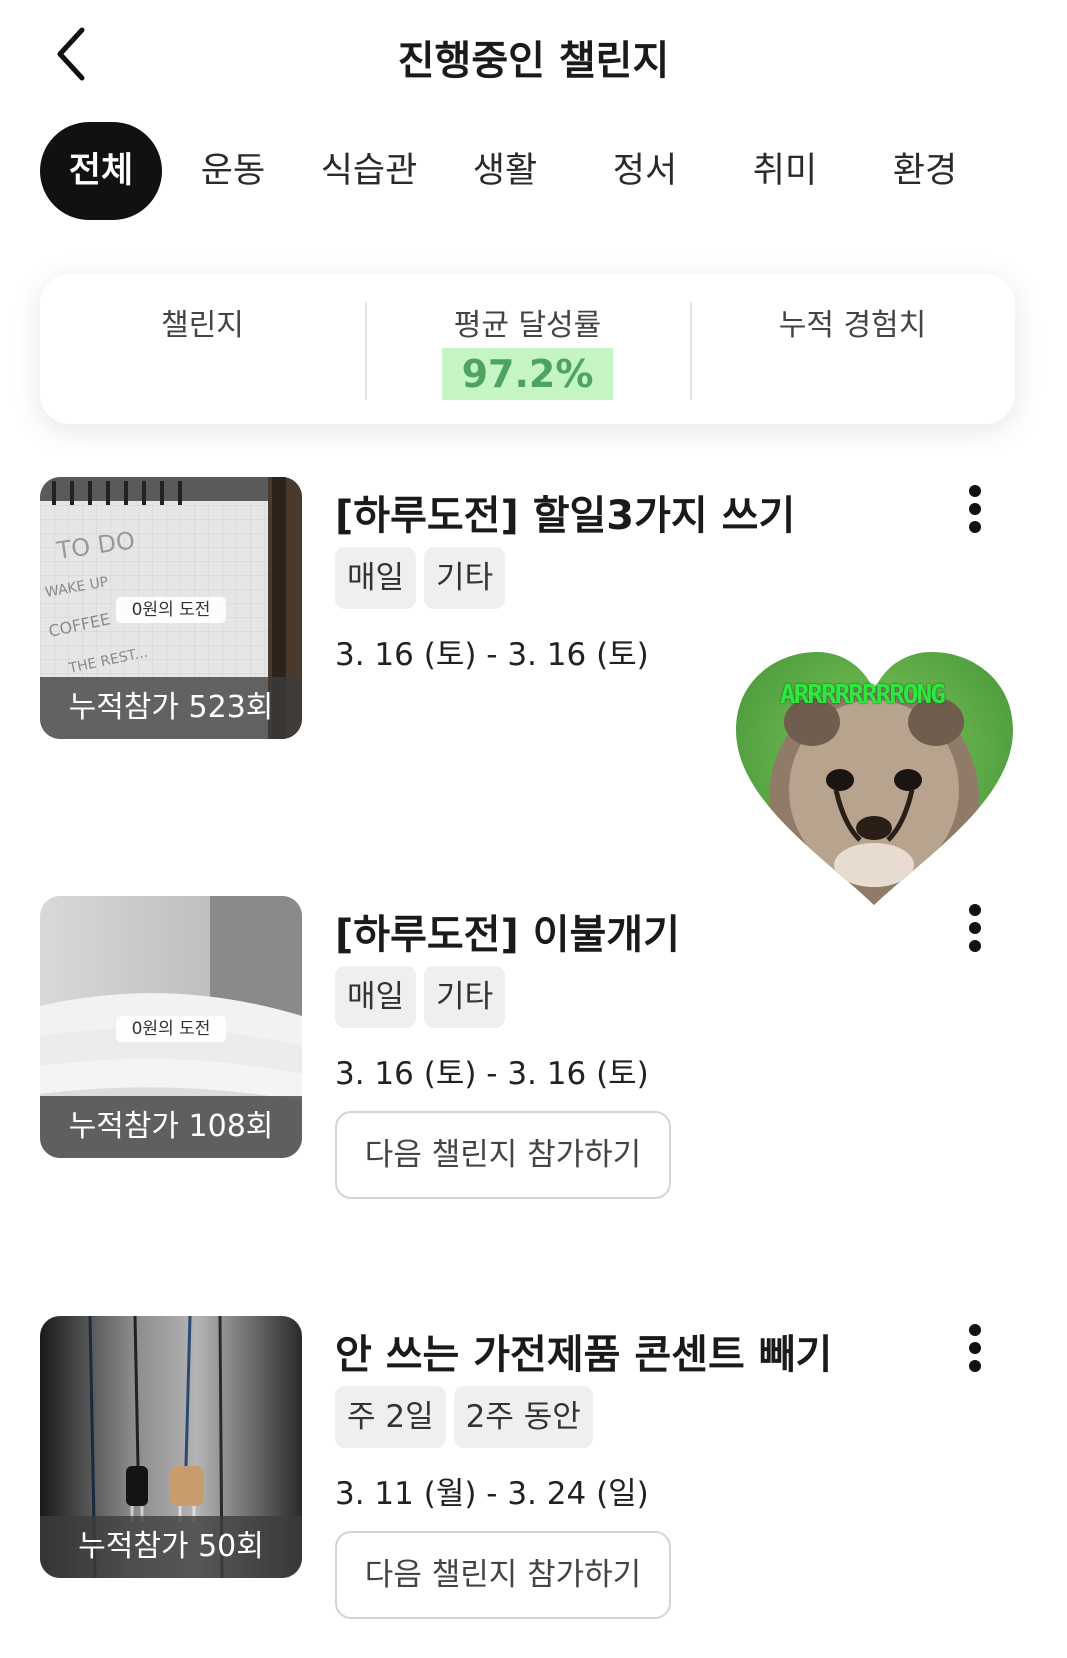  I want to click on tab-life: 생활, so click(505, 171).